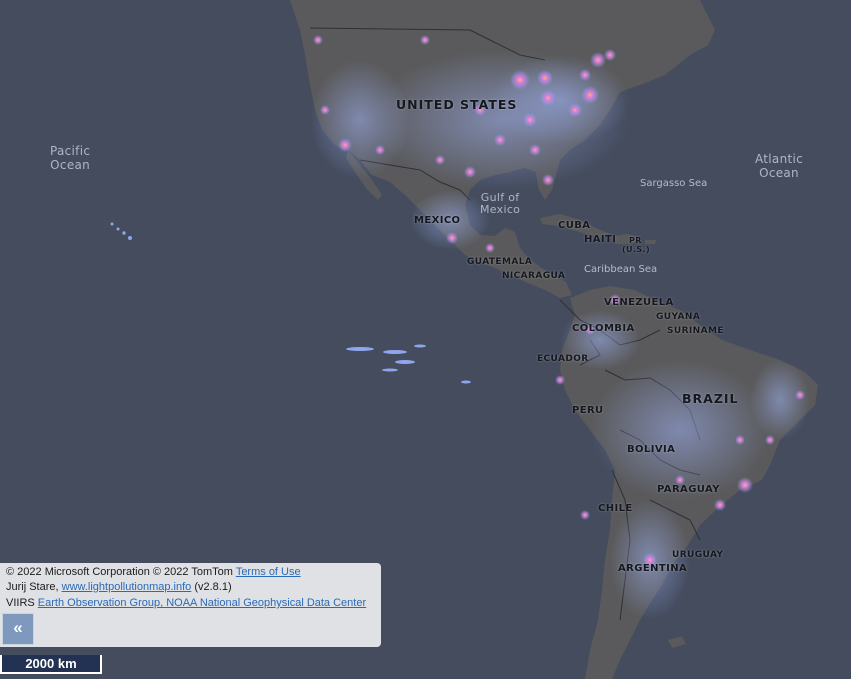 This screenshot has height=679, width=851. I want to click on collapse-attribution-button: «, so click(18, 629).